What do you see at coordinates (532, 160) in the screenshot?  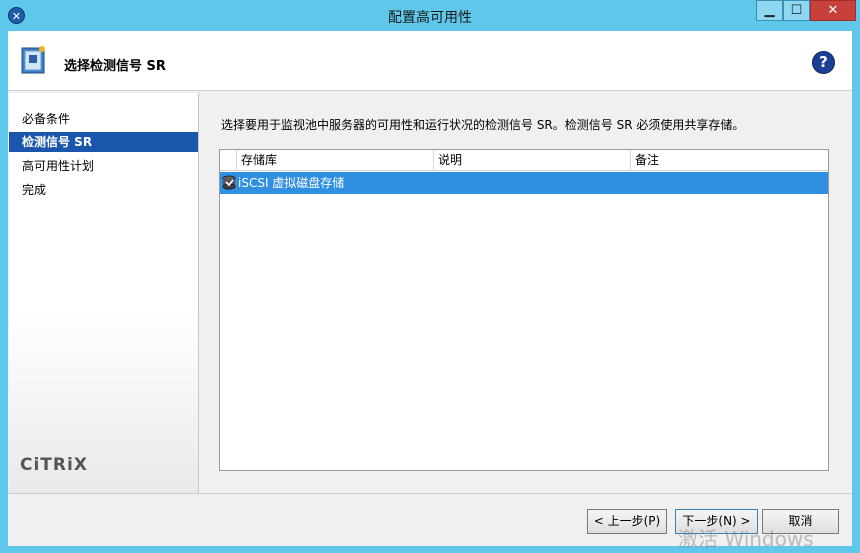 I see `column-header-description: 说明` at bounding box center [532, 160].